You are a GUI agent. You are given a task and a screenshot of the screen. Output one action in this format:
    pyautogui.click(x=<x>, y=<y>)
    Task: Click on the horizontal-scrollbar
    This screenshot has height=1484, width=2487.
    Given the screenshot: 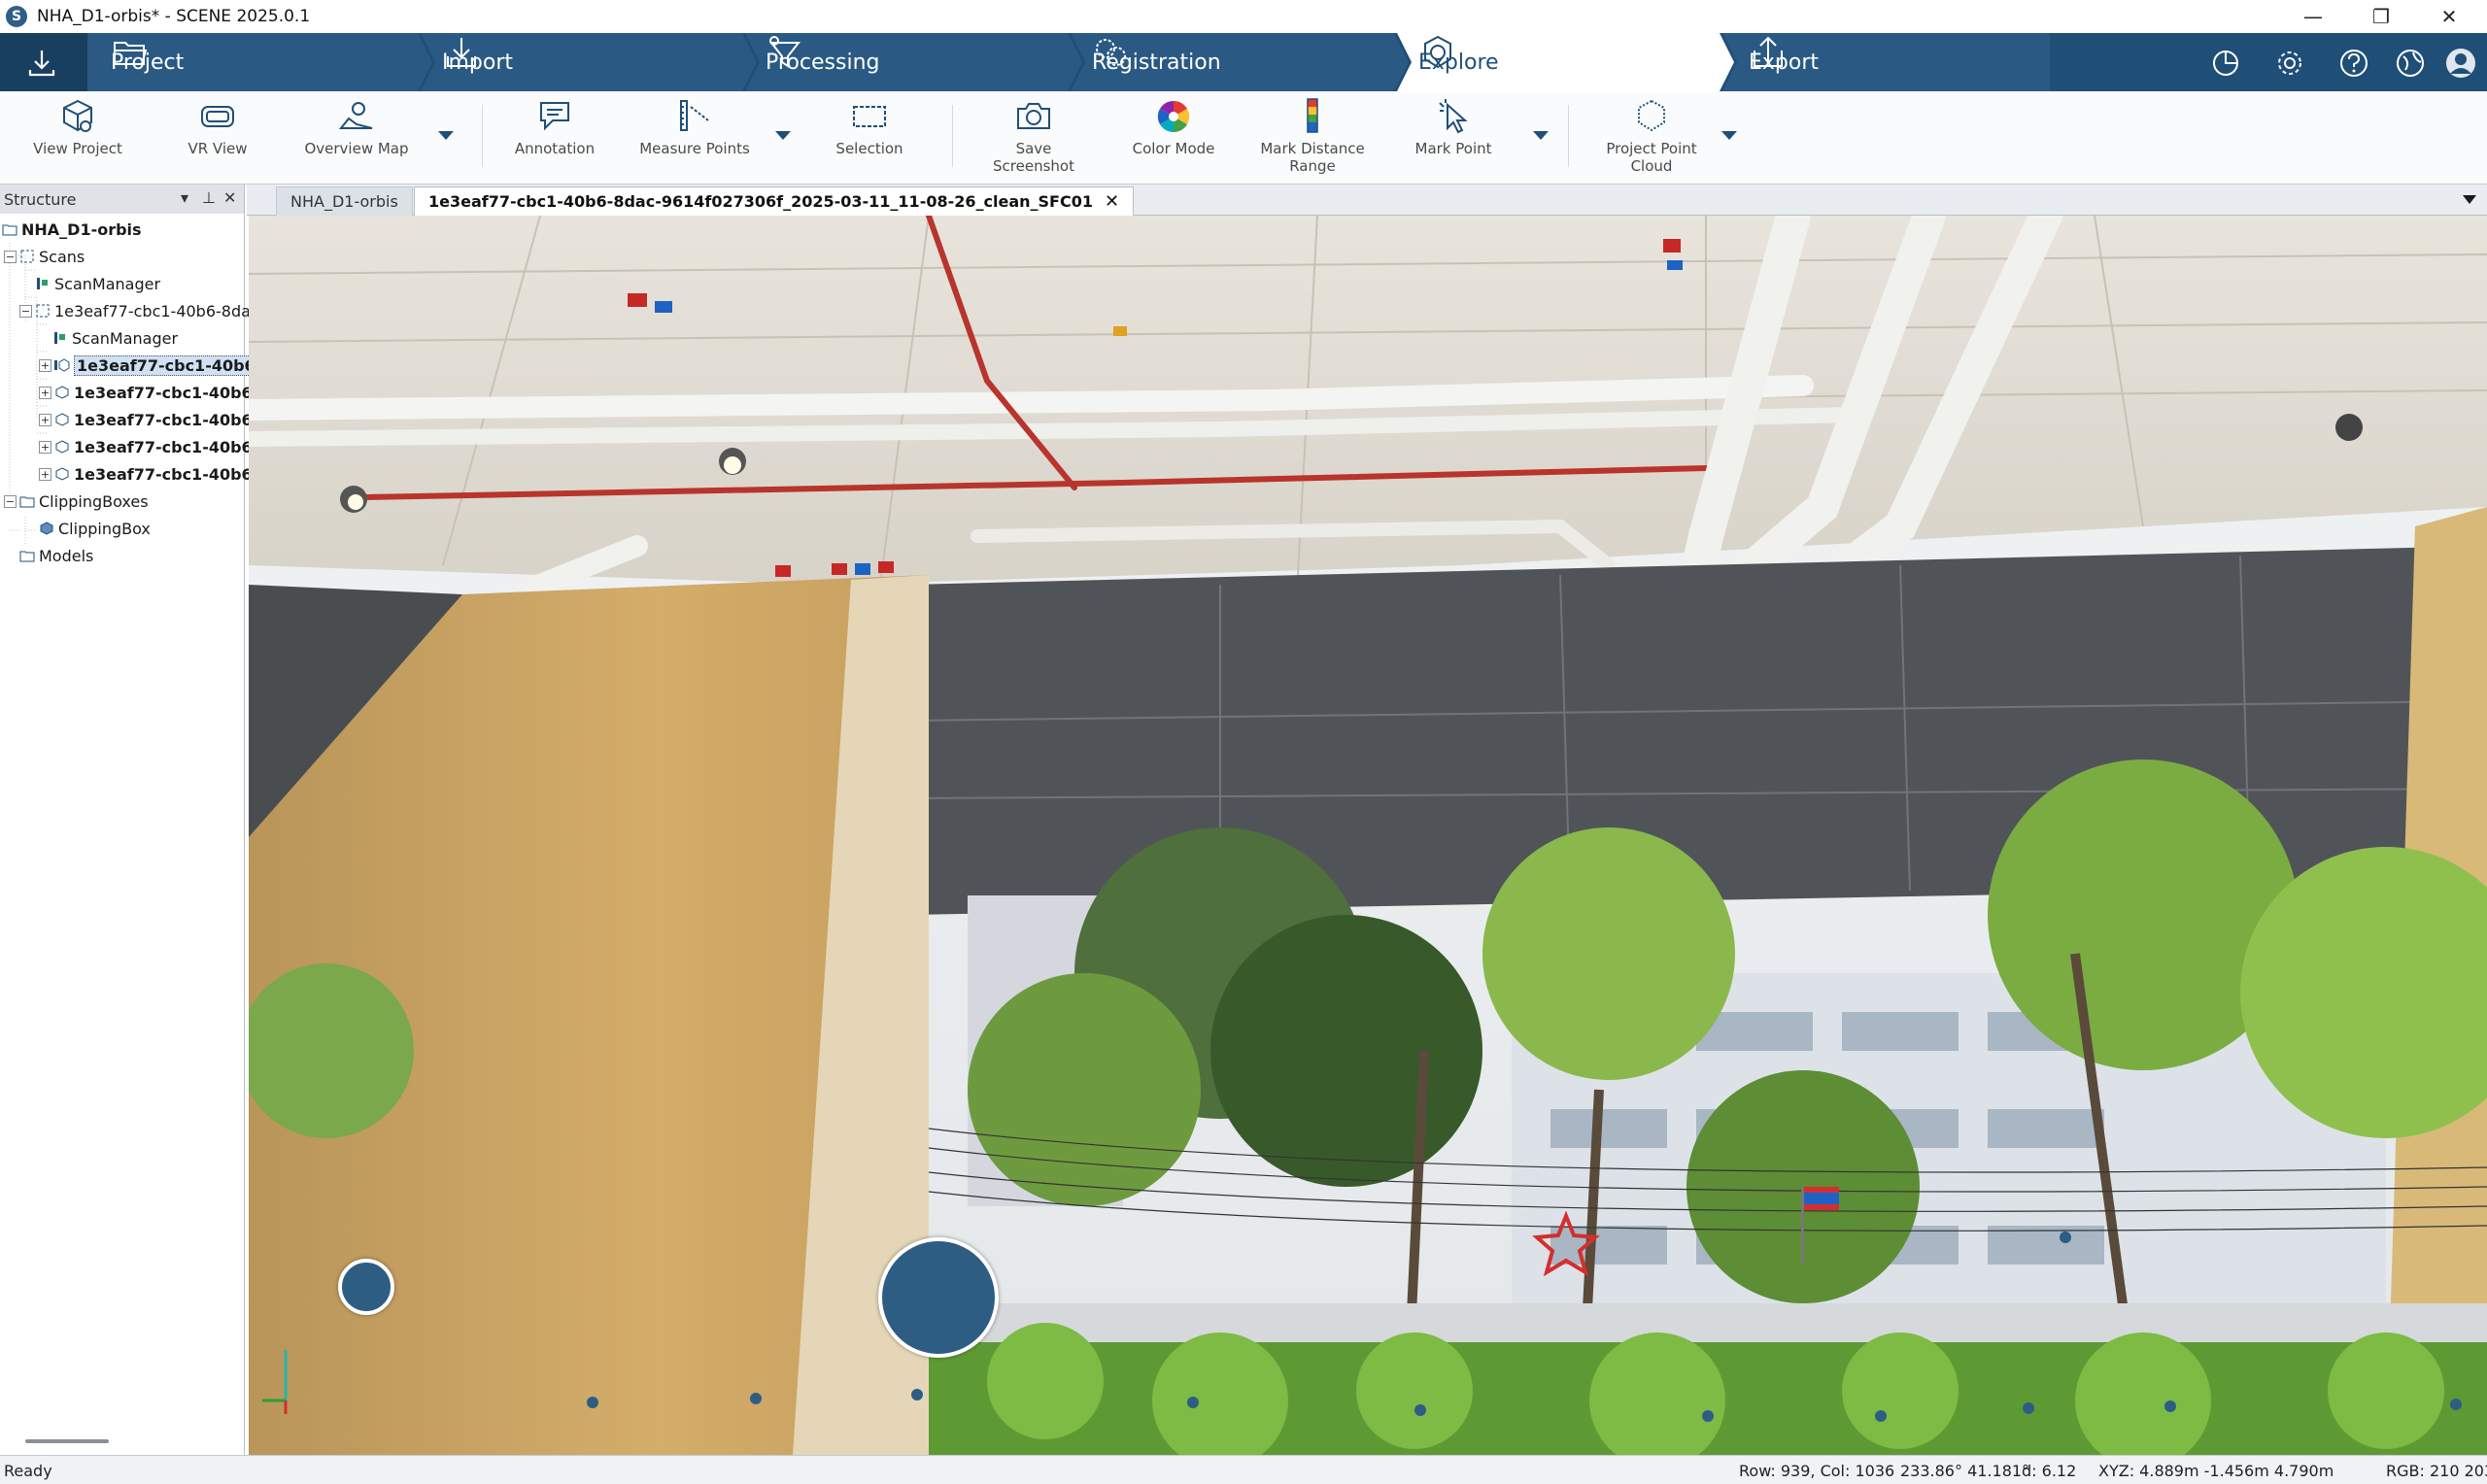 What is the action you would take?
    pyautogui.click(x=67, y=1441)
    